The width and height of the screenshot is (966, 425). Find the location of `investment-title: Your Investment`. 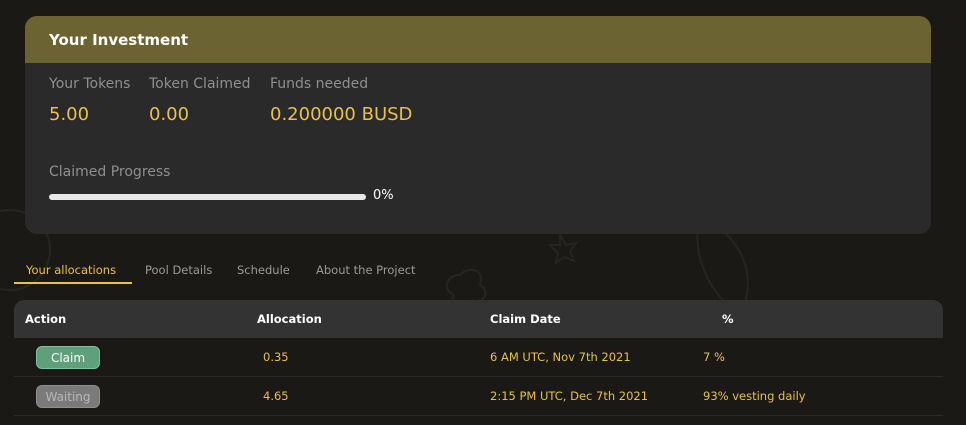

investment-title: Your Investment is located at coordinates (119, 39).